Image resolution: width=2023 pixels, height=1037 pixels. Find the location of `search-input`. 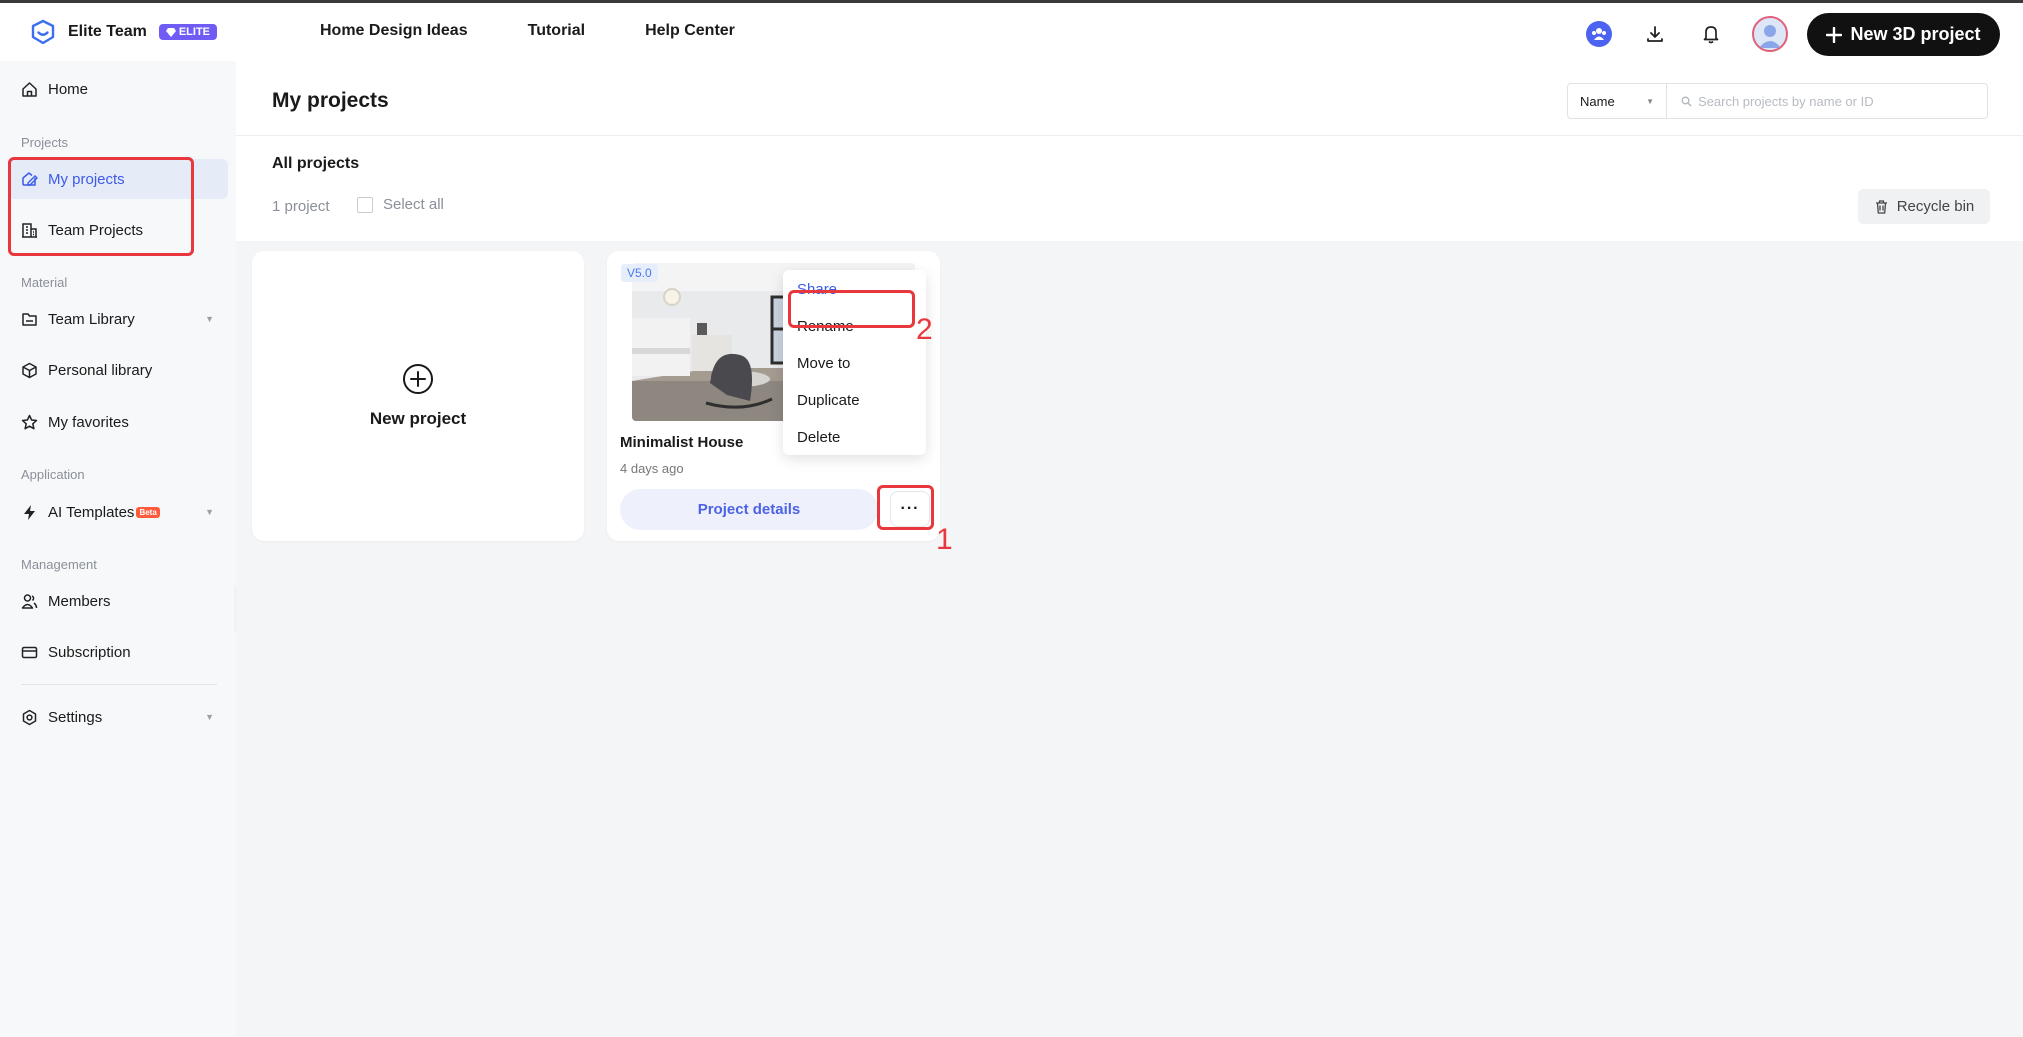

search-input is located at coordinates (1833, 101).